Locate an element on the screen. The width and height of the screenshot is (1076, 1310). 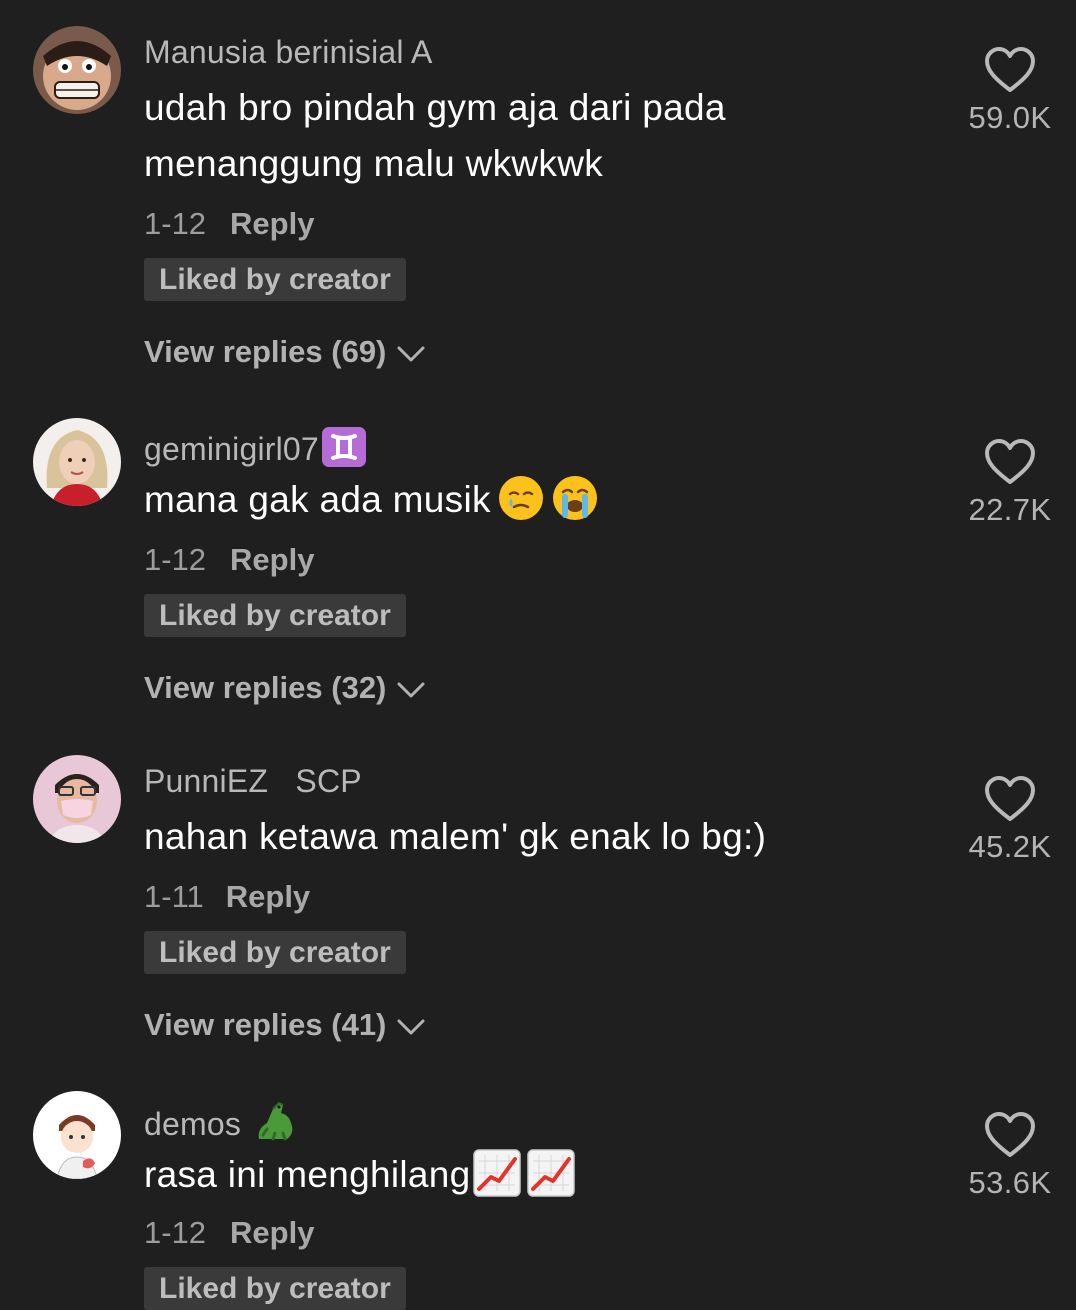
like-button: 59.0K is located at coordinates (1010, 91).